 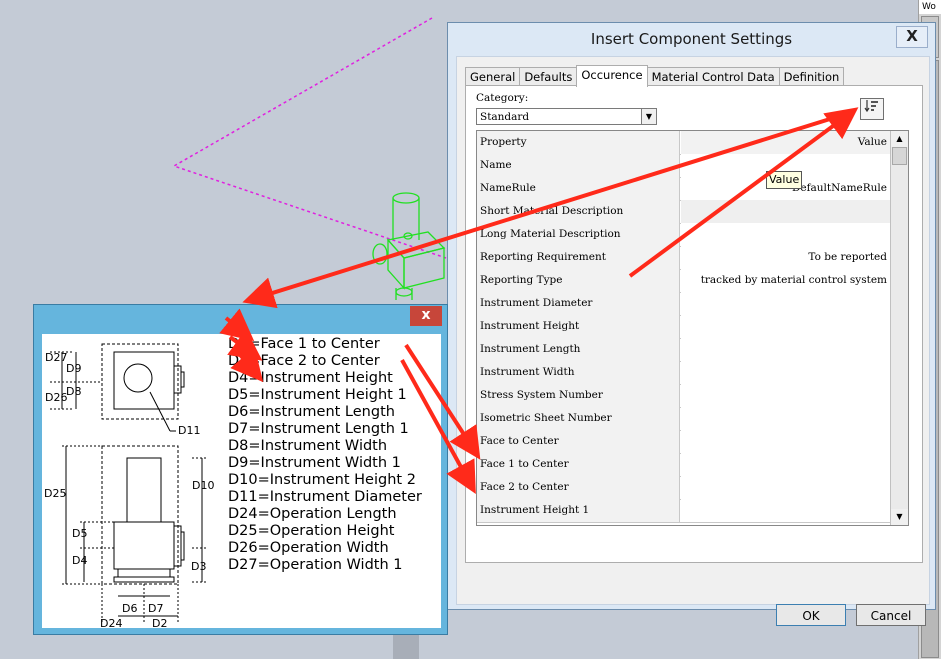 I want to click on property-name: Long Material Description, so click(x=578, y=234).